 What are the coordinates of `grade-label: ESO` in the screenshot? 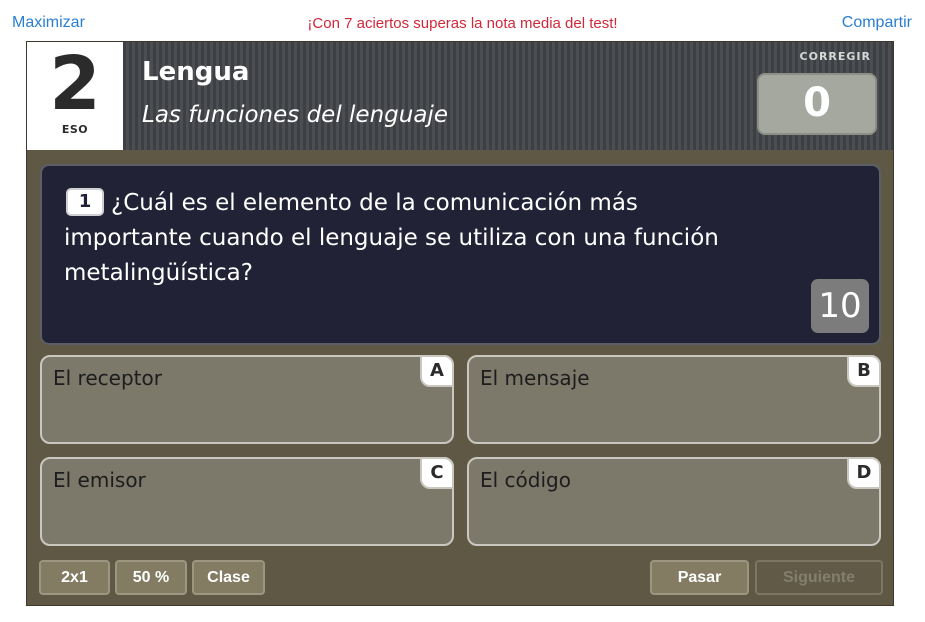 It's located at (75, 129).